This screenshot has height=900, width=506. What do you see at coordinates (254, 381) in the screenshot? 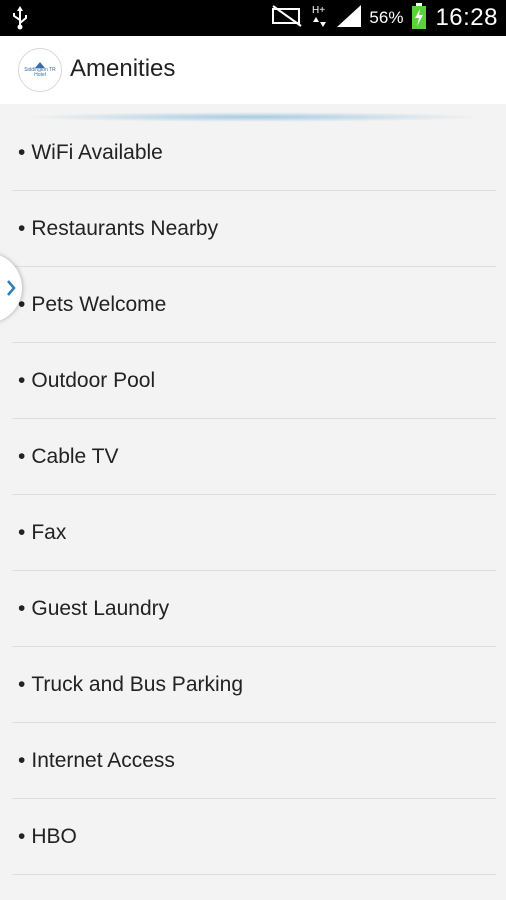
I see `list-item: • Outdoor Pool` at bounding box center [254, 381].